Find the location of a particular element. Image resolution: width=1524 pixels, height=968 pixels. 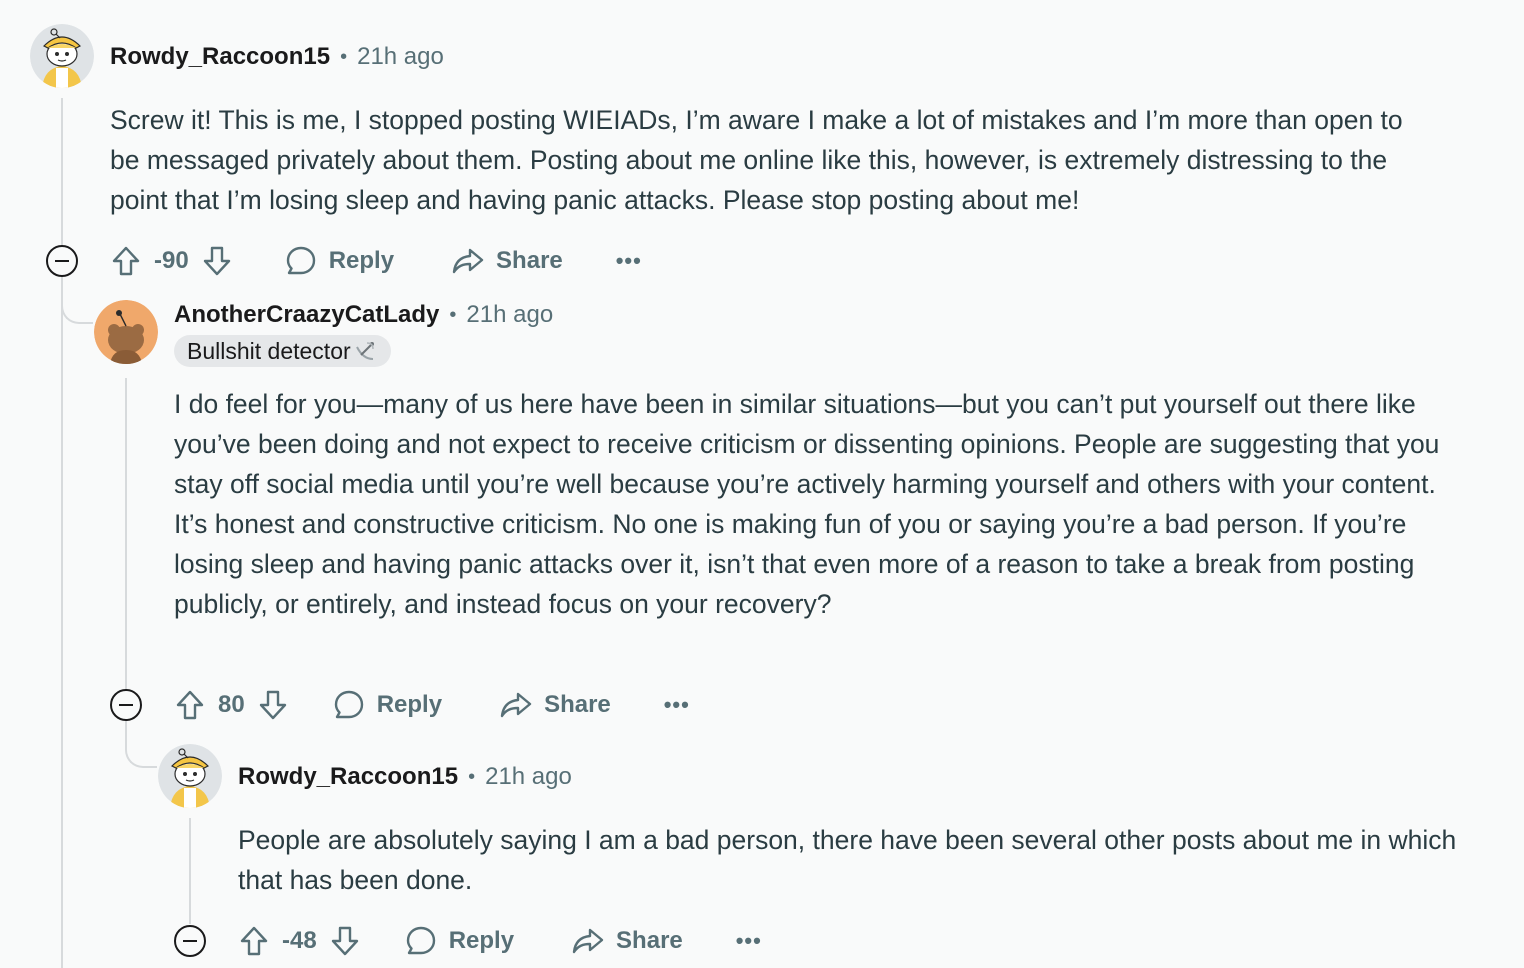

bear-snoo-avatar-icon is located at coordinates (126, 332).